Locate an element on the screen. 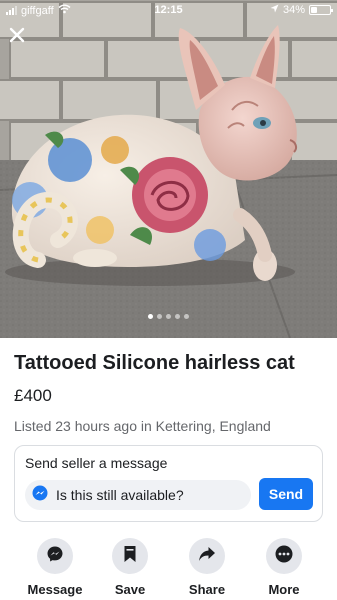  listing-price: £400 is located at coordinates (33, 395).